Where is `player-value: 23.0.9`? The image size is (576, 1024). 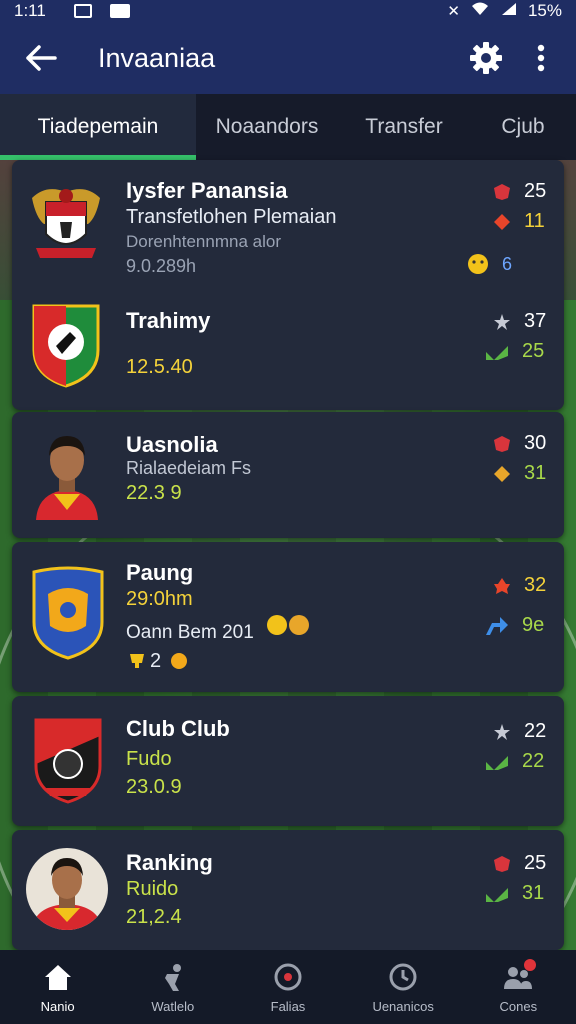
player-value: 23.0.9 is located at coordinates (154, 787).